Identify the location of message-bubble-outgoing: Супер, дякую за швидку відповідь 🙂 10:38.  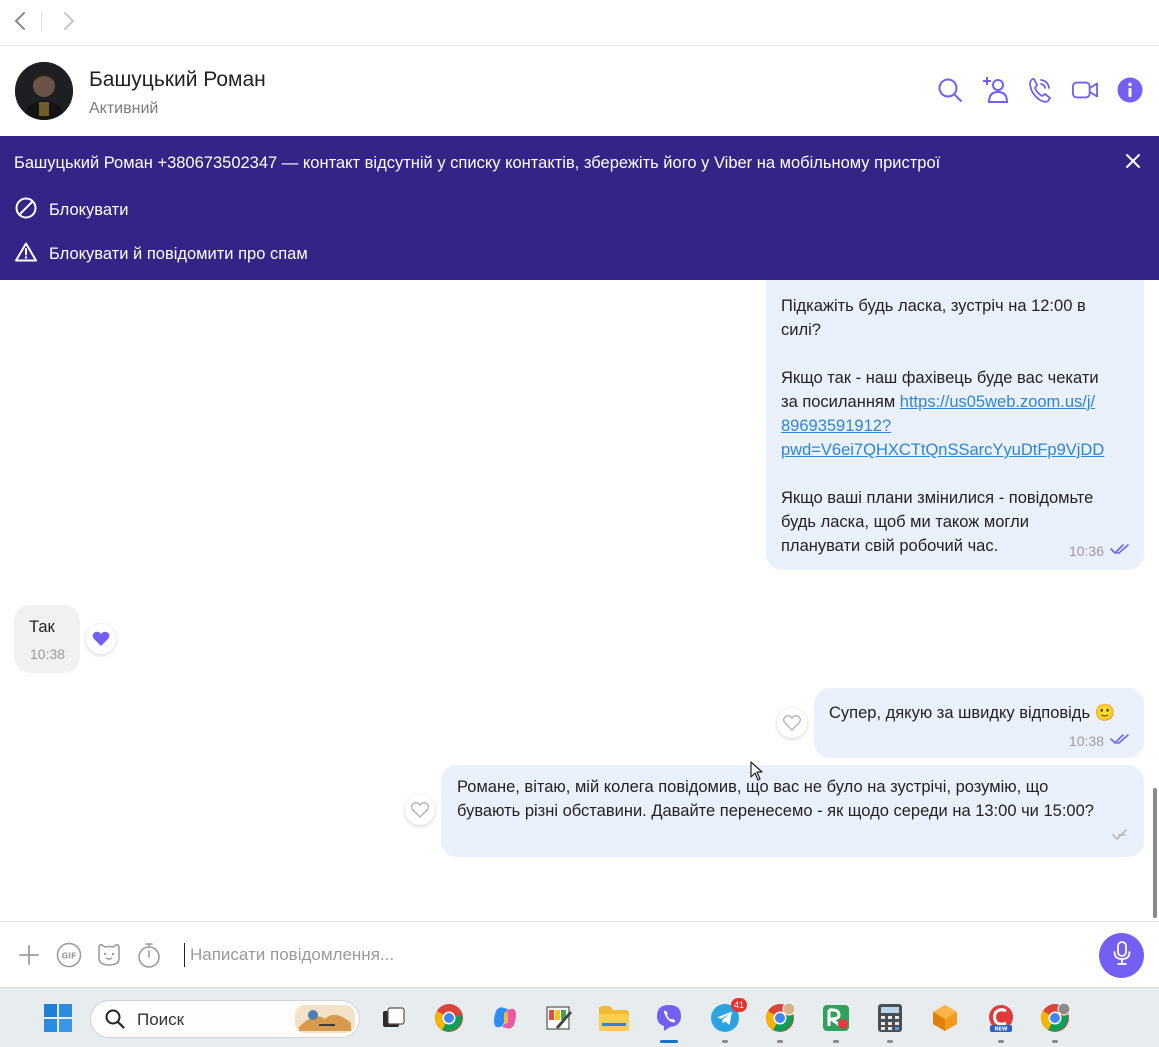
(979, 723).